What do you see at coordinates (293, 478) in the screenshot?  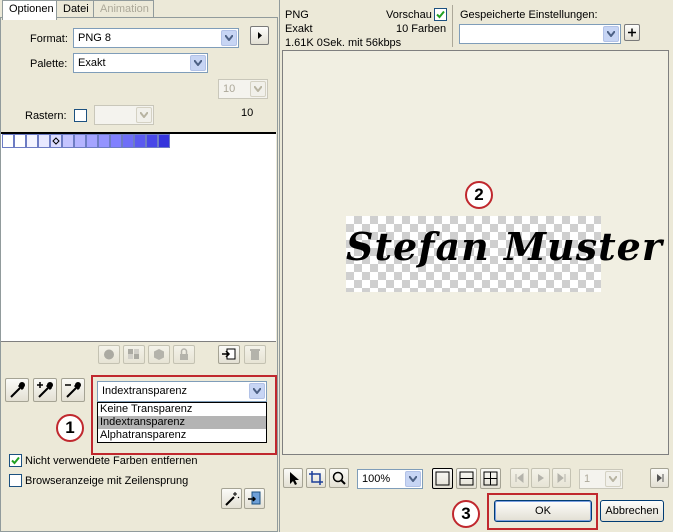 I see `pointer-tool-icon` at bounding box center [293, 478].